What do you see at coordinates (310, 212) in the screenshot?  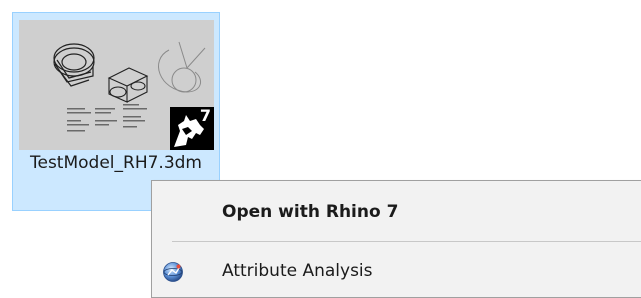 I see `menu-item-label: Open with Rhino 7` at bounding box center [310, 212].